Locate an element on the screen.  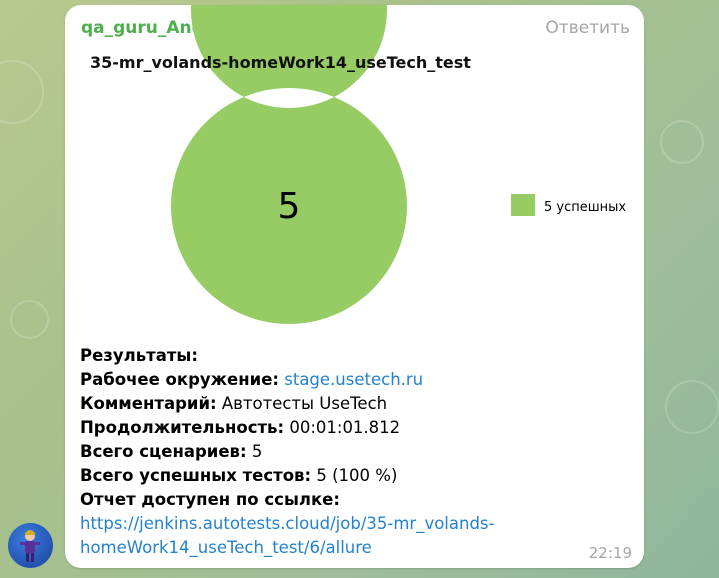
passed-row: Всего успешных тестов: 5 (100 %) is located at coordinates (360, 476).